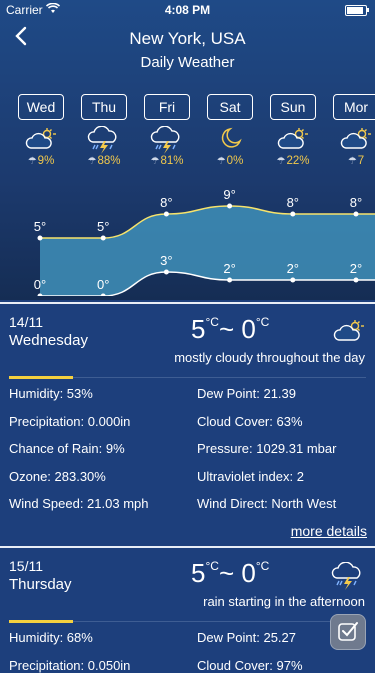  I want to click on day-tab-label: Sat, so click(230, 107).